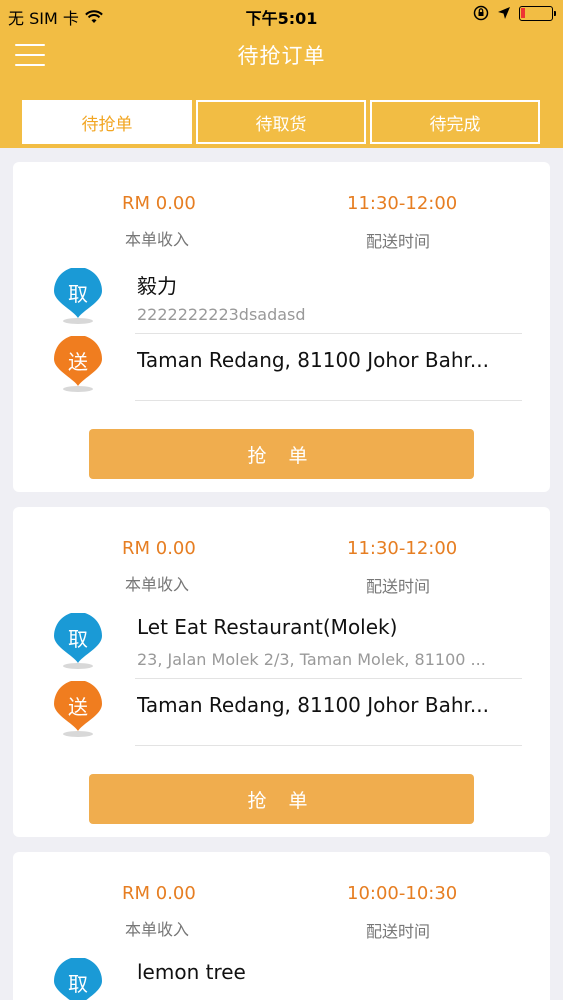 The image size is (563, 1000). Describe the element at coordinates (191, 972) in the screenshot. I see `pickup-name: lemon tree` at that location.